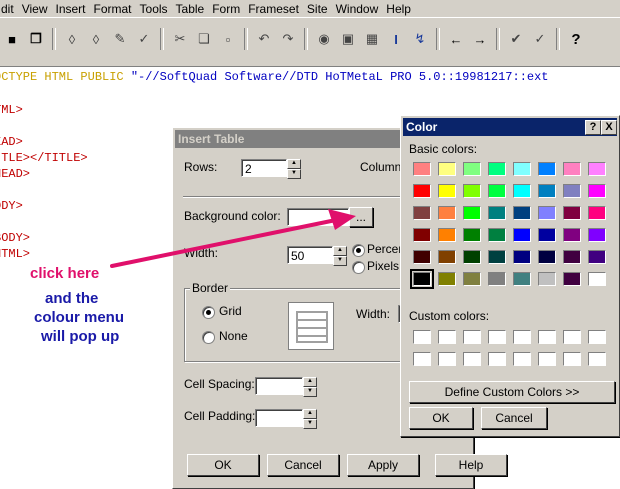 The height and width of the screenshot is (489, 620). Describe the element at coordinates (342, 219) in the screenshot. I see `arrow-head` at that location.